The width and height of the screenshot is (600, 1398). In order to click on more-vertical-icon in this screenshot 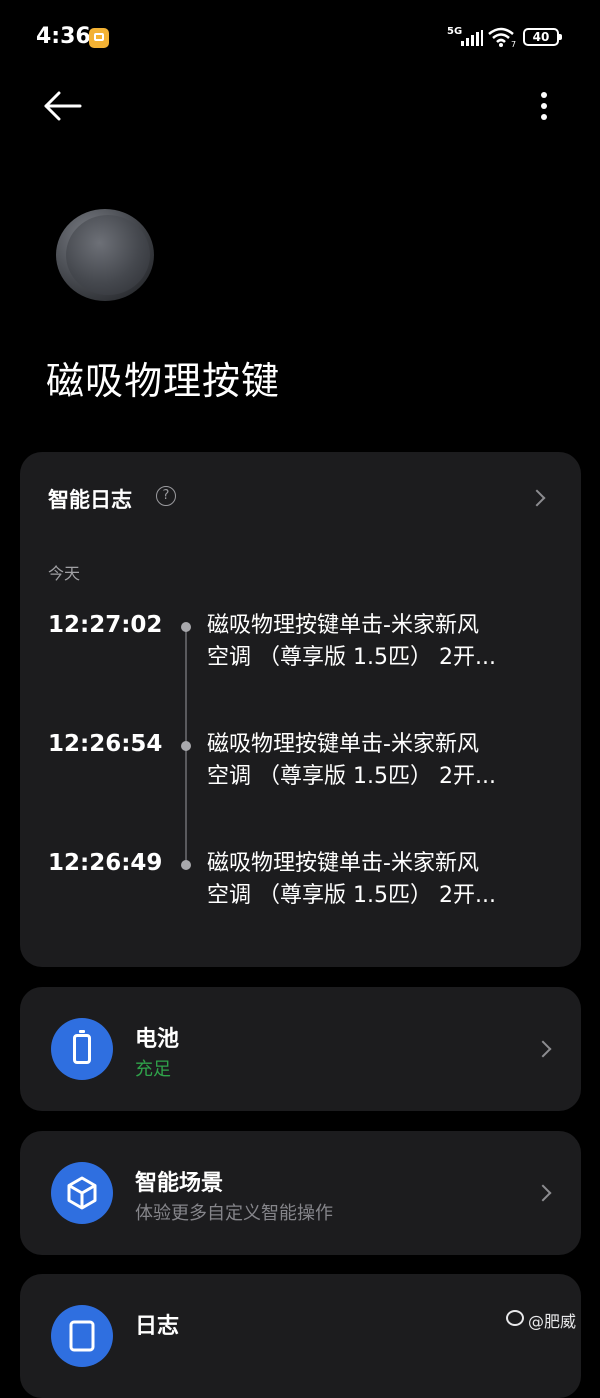, I will do `click(544, 106)`.